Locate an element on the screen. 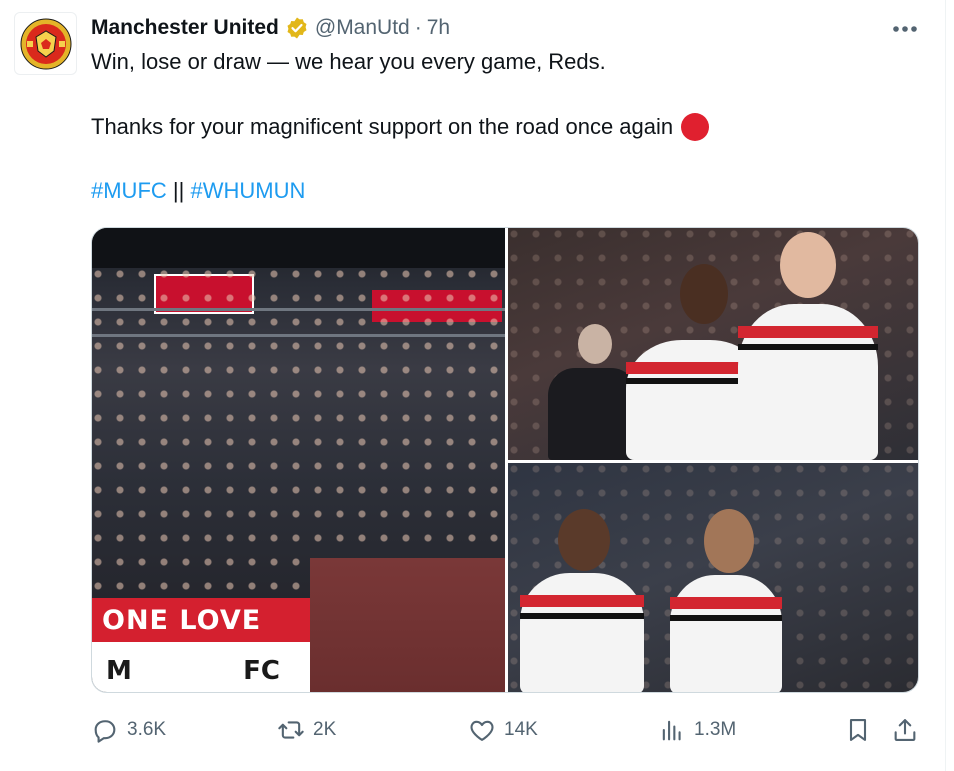 This screenshot has width=954, height=771. stand-rail is located at coordinates (298, 309).